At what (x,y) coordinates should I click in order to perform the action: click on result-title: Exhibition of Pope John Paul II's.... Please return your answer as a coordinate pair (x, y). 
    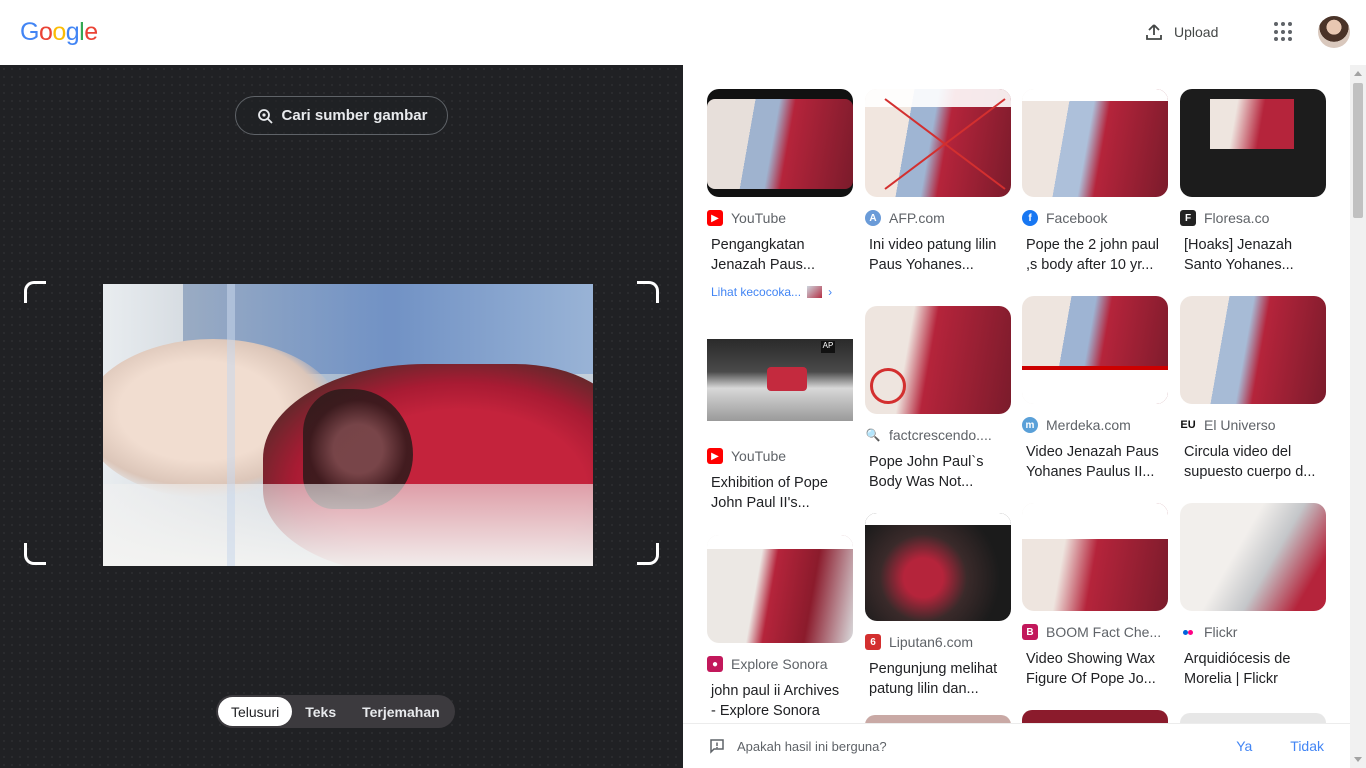
    Looking at the image, I should click on (780, 493).